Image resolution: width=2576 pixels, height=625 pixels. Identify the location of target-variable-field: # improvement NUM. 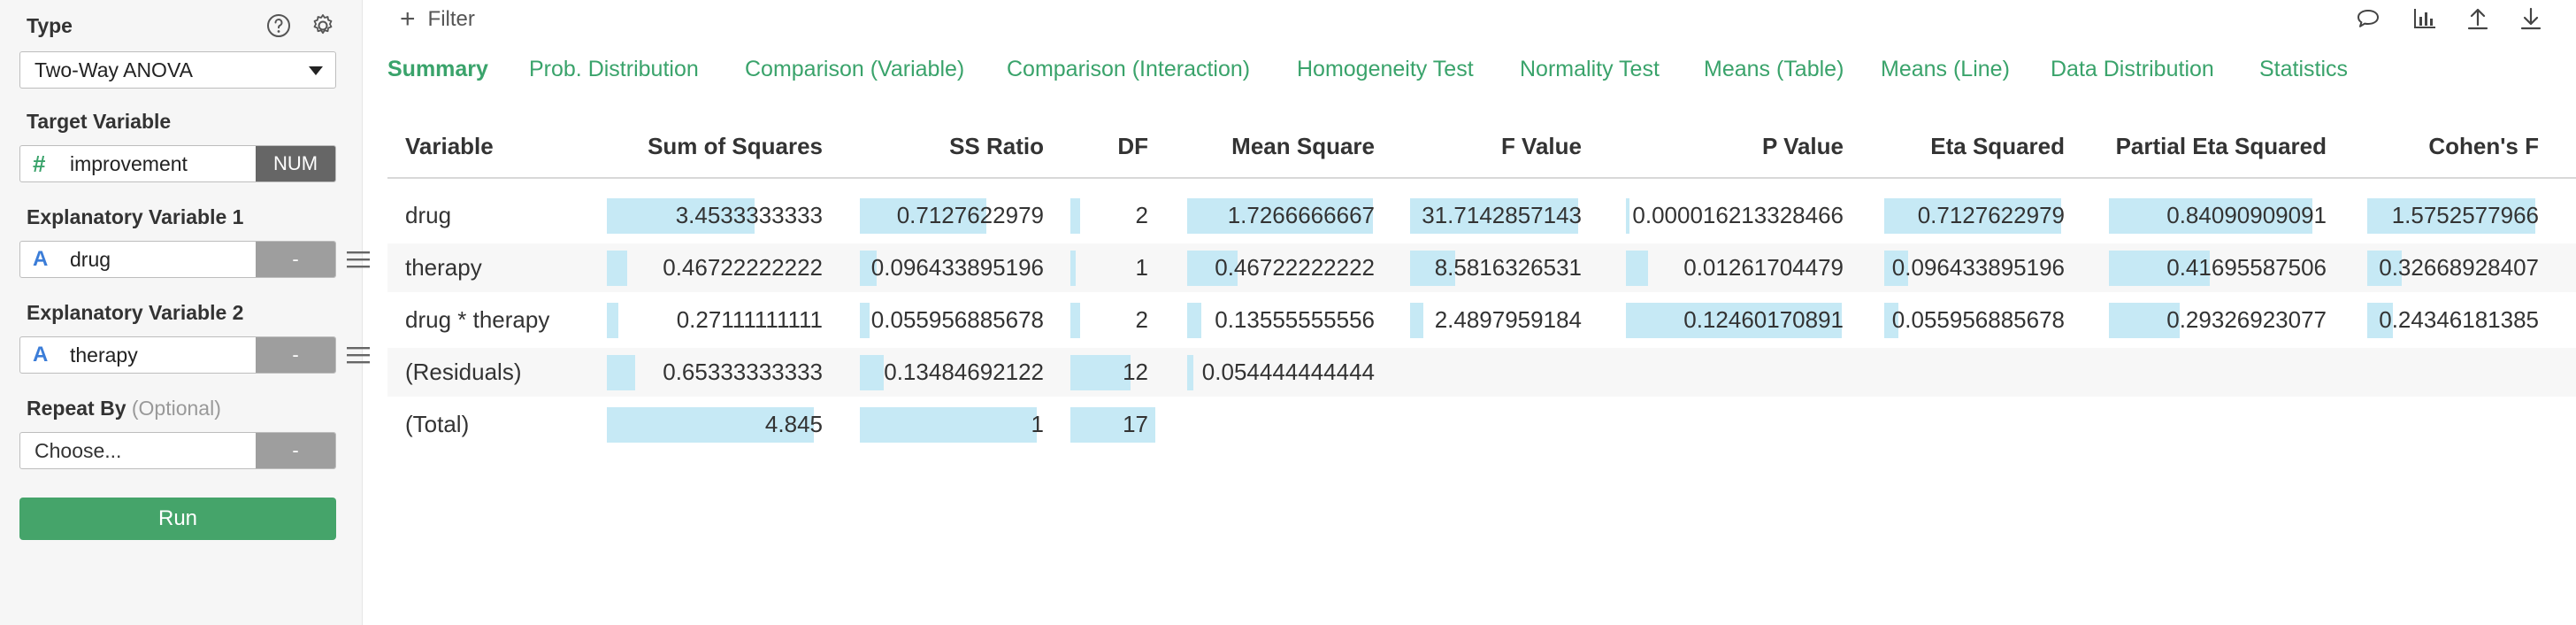
(177, 163).